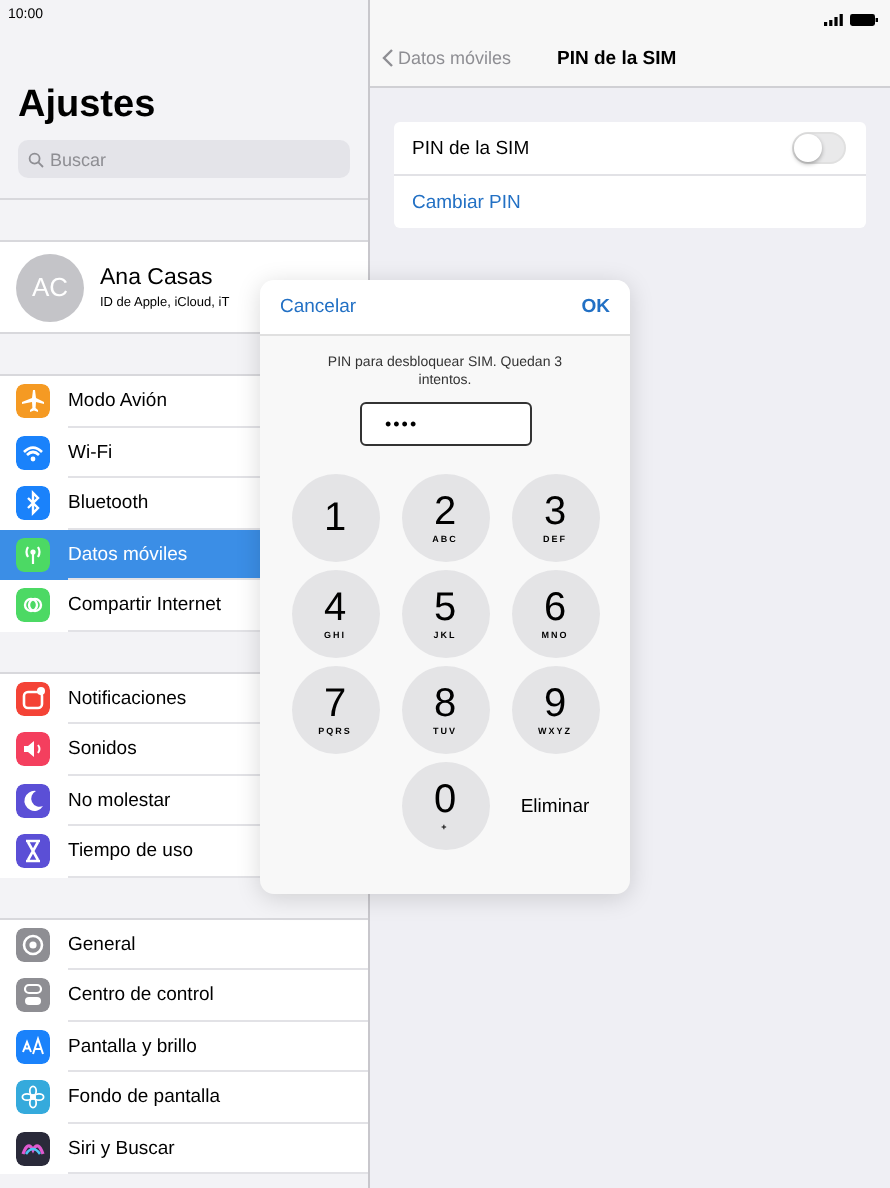 Image resolution: width=890 pixels, height=1188 pixels. Describe the element at coordinates (87, 106) in the screenshot. I see `page-title: Ajustes` at that location.